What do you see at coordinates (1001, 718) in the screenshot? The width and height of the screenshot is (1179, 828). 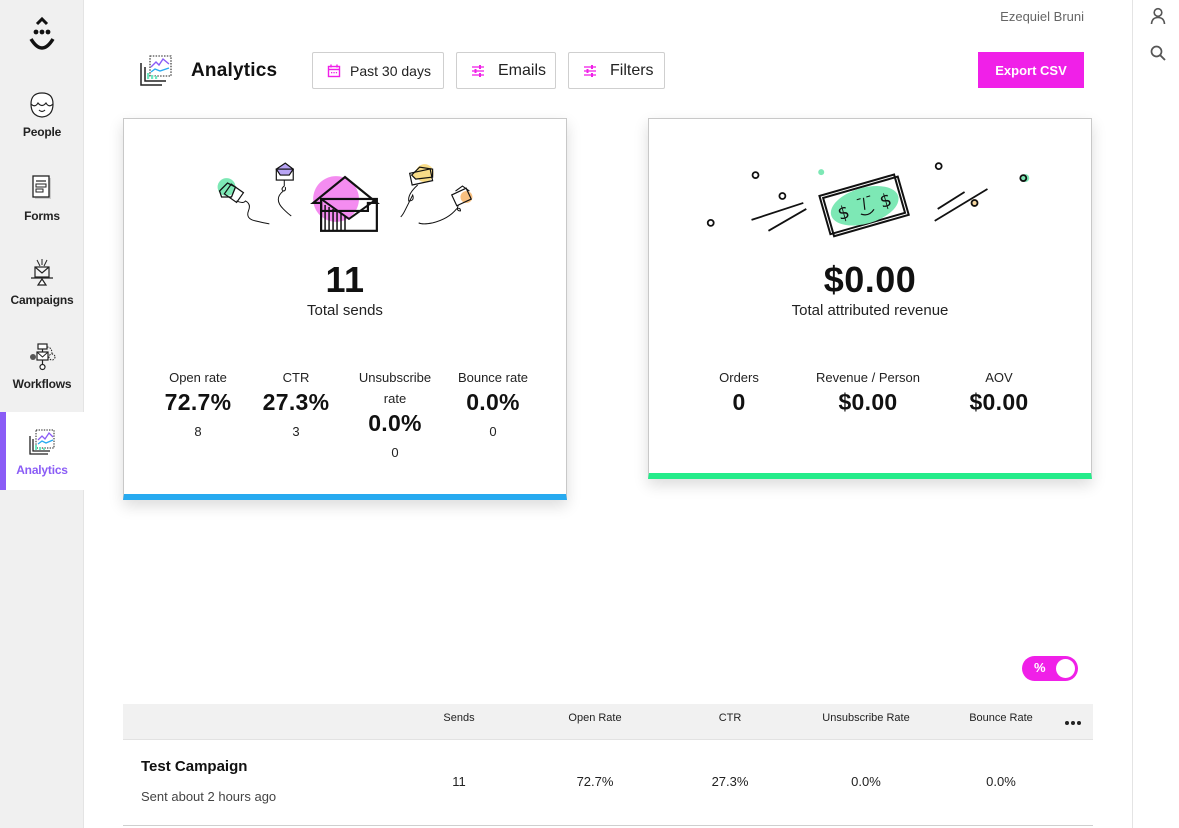 I see `column-header-bounce-rate: Bounce Rate` at bounding box center [1001, 718].